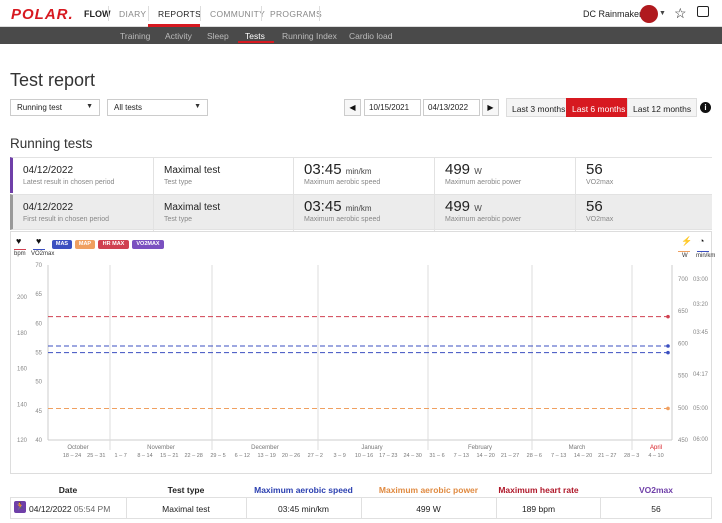 This screenshot has height=523, width=722. I want to click on x-week-label: 28 – 3, so click(631, 456).